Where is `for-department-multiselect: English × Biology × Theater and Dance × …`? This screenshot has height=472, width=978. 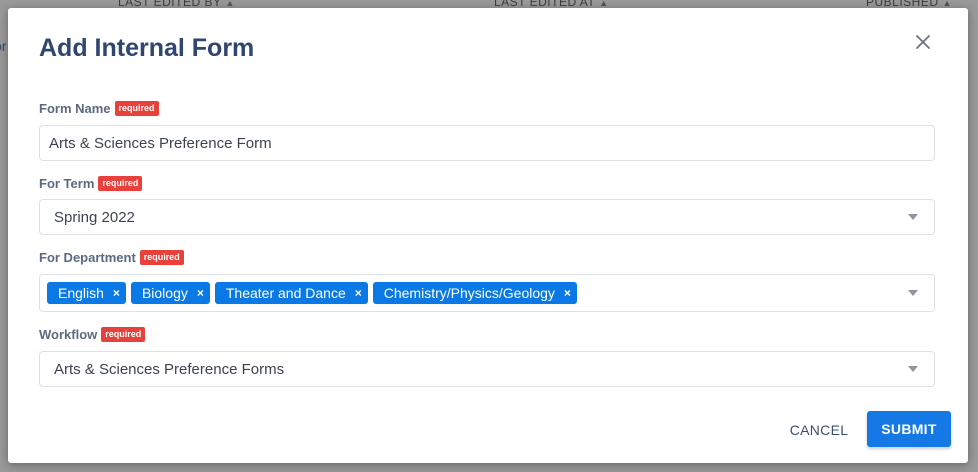 for-department-multiselect: English × Biology × Theater and Dance × … is located at coordinates (487, 293).